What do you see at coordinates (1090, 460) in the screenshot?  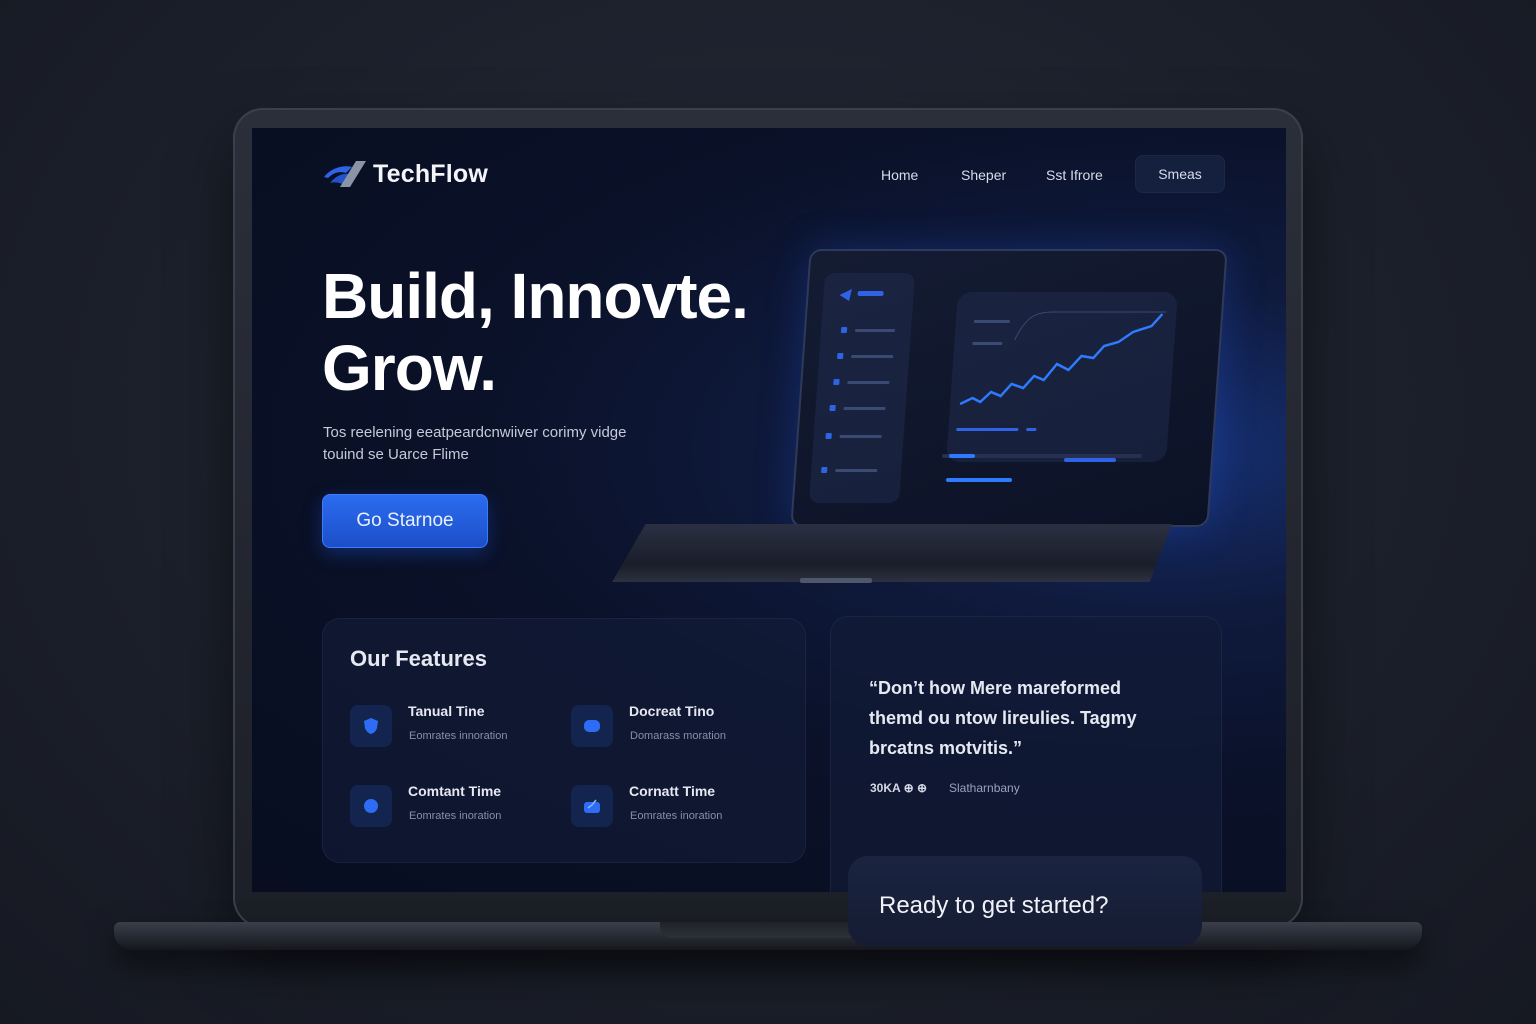 I see `illustration-progress-b` at bounding box center [1090, 460].